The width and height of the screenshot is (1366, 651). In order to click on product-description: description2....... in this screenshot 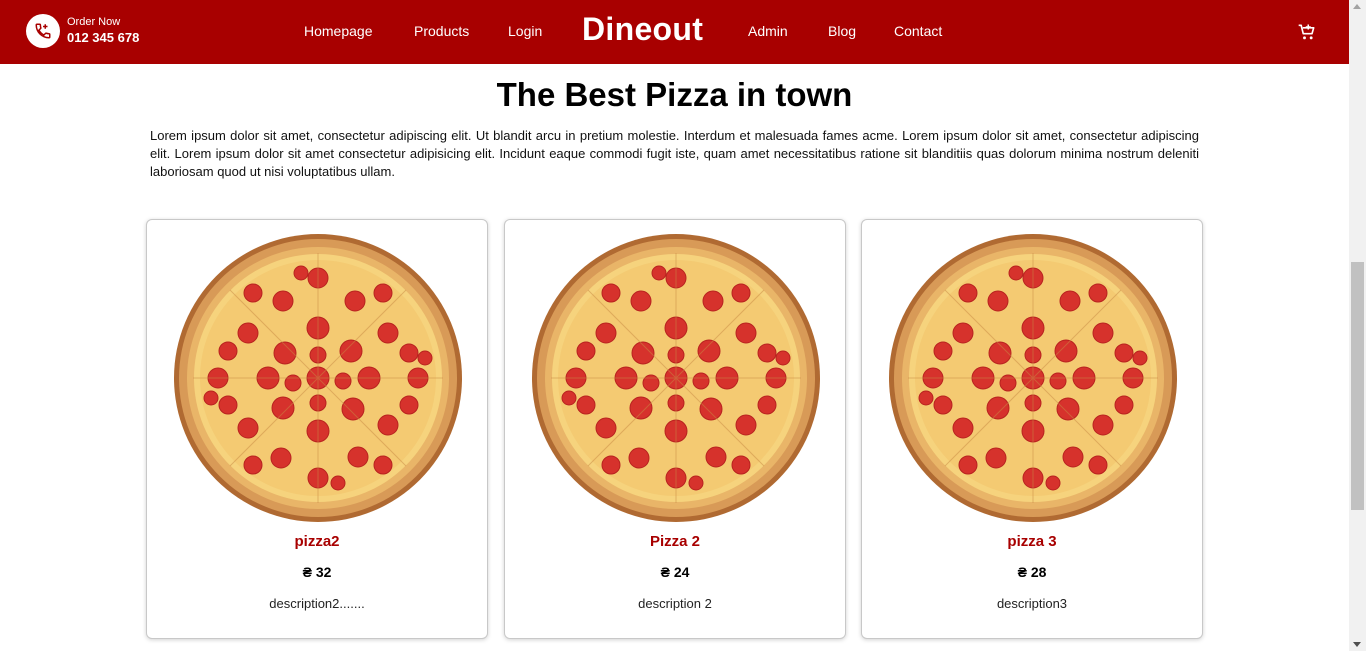, I will do `click(317, 603)`.